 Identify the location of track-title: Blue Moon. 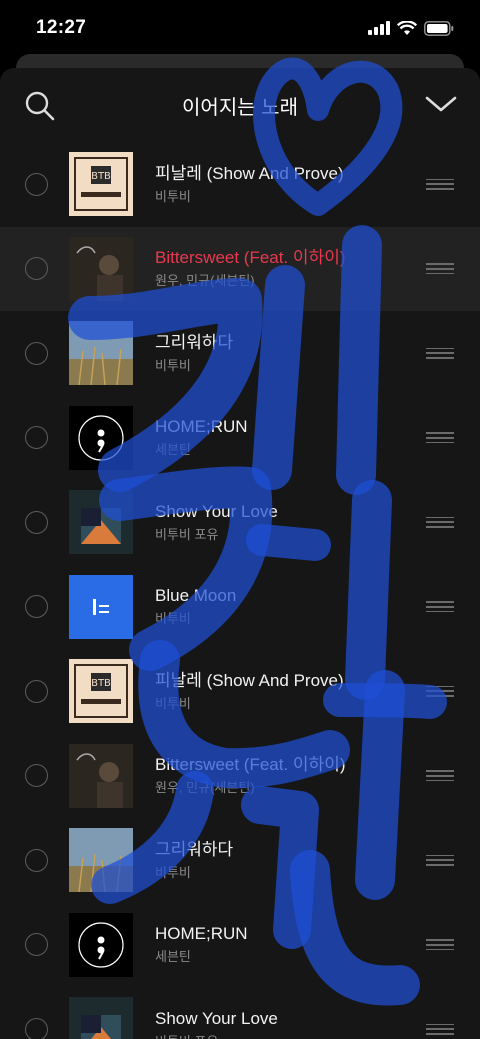
(196, 596).